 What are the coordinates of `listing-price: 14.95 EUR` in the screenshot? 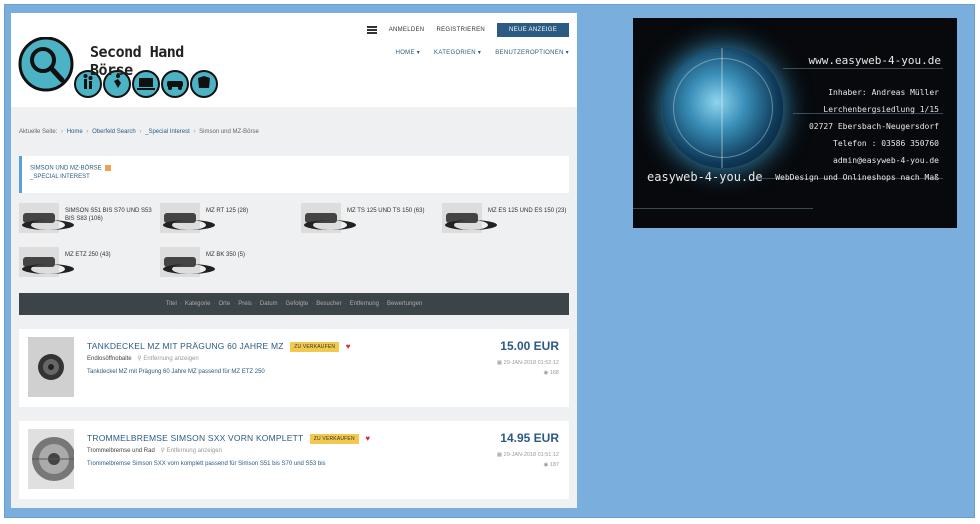 It's located at (529, 438).